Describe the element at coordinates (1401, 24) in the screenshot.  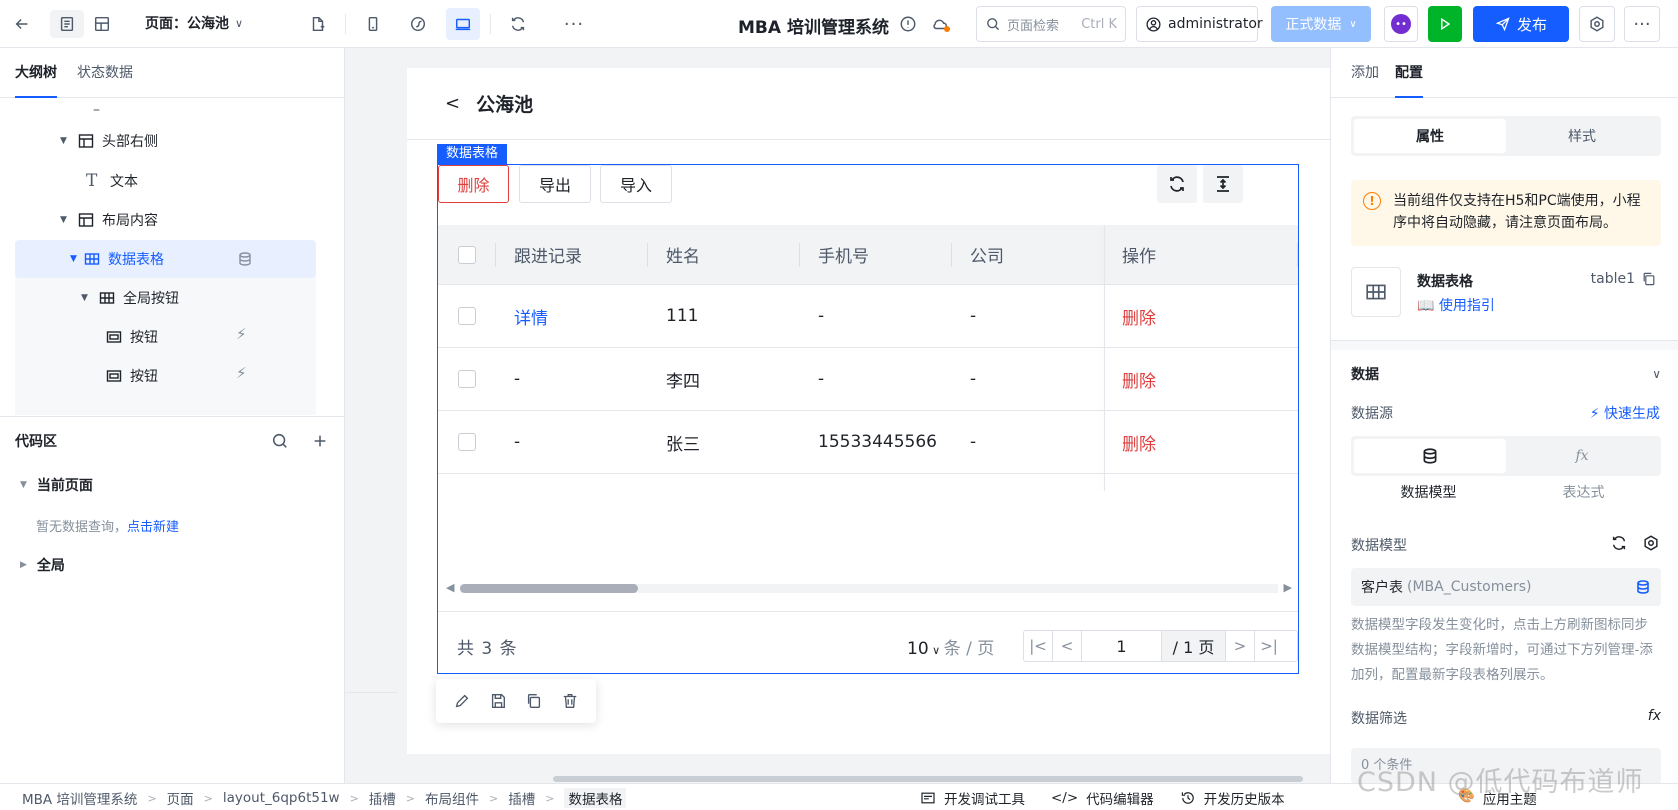
I see `ai-assistant-button: ••` at that location.